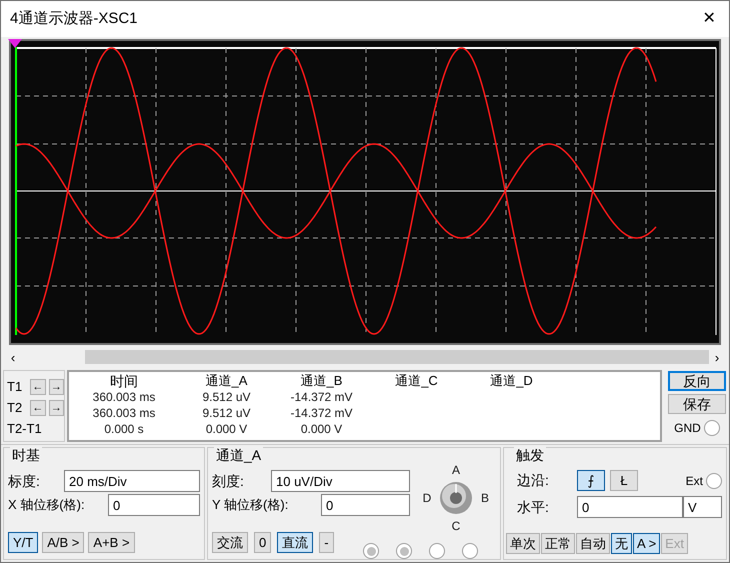 The width and height of the screenshot is (730, 563). What do you see at coordinates (24, 429) in the screenshot?
I see `cursor-label: T2-T1` at bounding box center [24, 429].